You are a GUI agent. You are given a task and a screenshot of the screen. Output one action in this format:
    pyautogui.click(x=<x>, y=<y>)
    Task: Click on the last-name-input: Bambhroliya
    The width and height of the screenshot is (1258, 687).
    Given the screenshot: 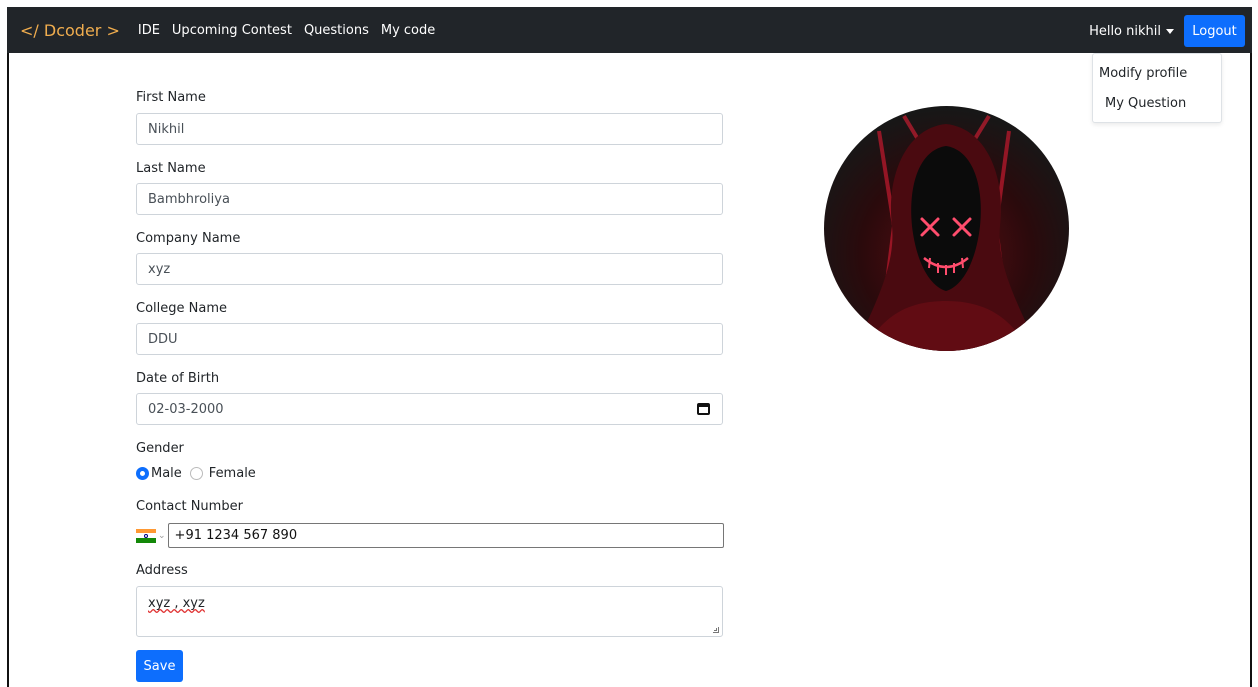 What is the action you would take?
    pyautogui.click(x=429, y=199)
    